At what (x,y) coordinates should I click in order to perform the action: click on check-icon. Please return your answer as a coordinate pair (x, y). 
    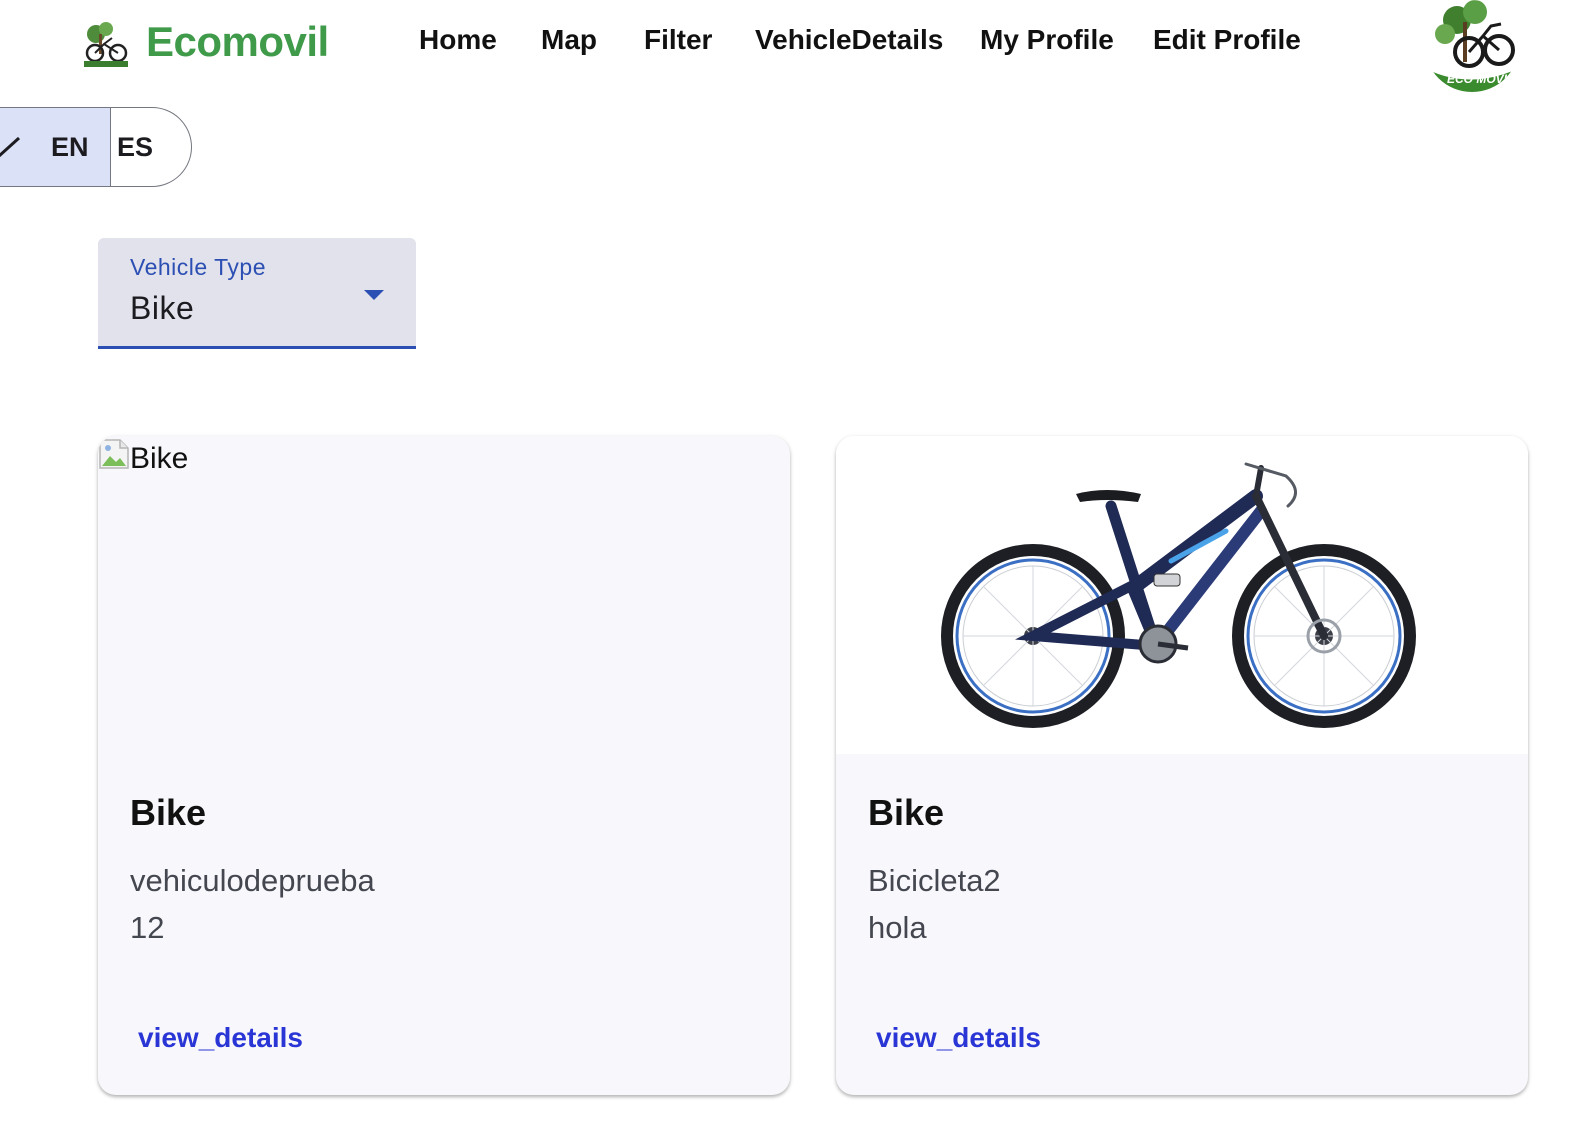
    Looking at the image, I should click on (10, 149).